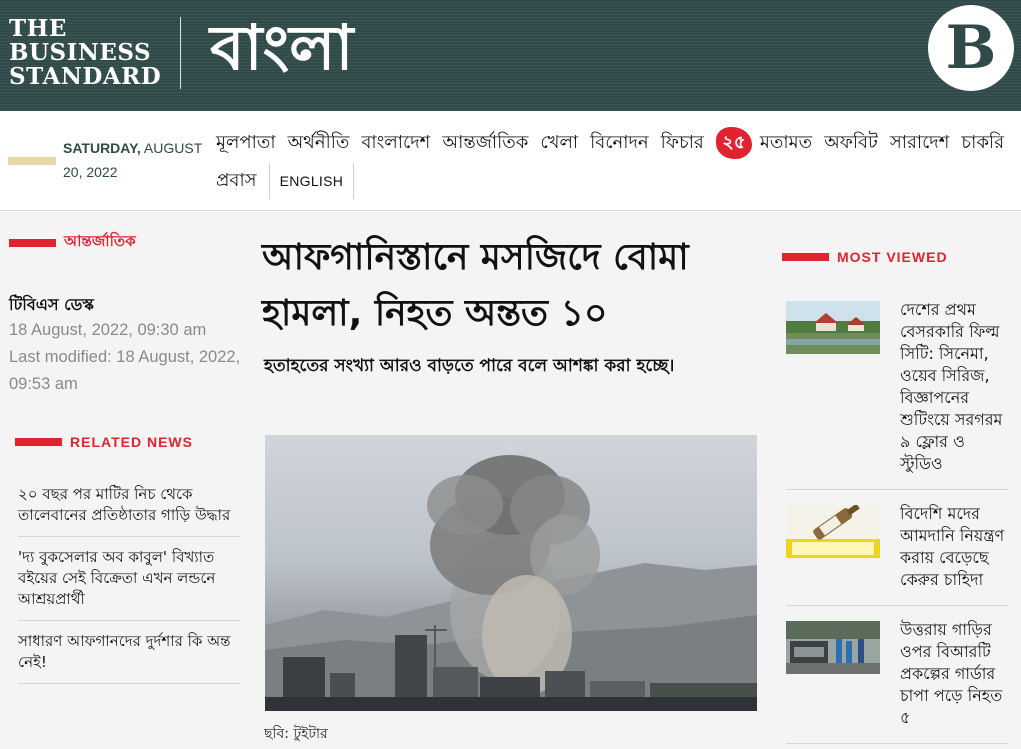 Image resolution: width=1021 pixels, height=749 pixels. Describe the element at coordinates (80, 52) in the screenshot. I see `brand-word-2: BUSINESS` at that location.